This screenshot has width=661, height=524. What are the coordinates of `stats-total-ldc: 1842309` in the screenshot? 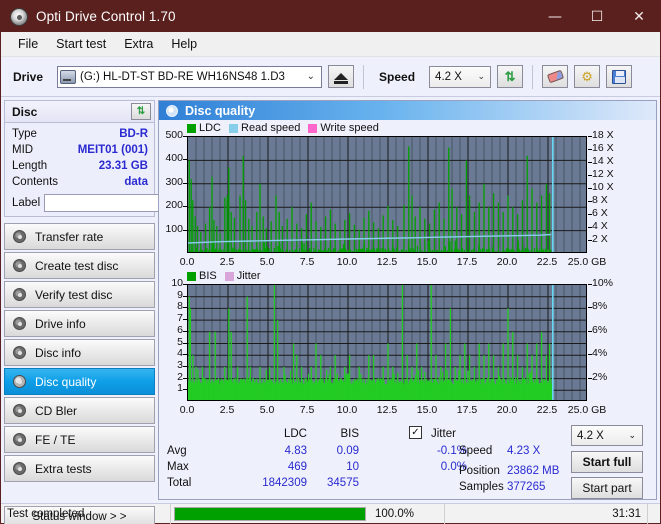 It's located at (284, 483).